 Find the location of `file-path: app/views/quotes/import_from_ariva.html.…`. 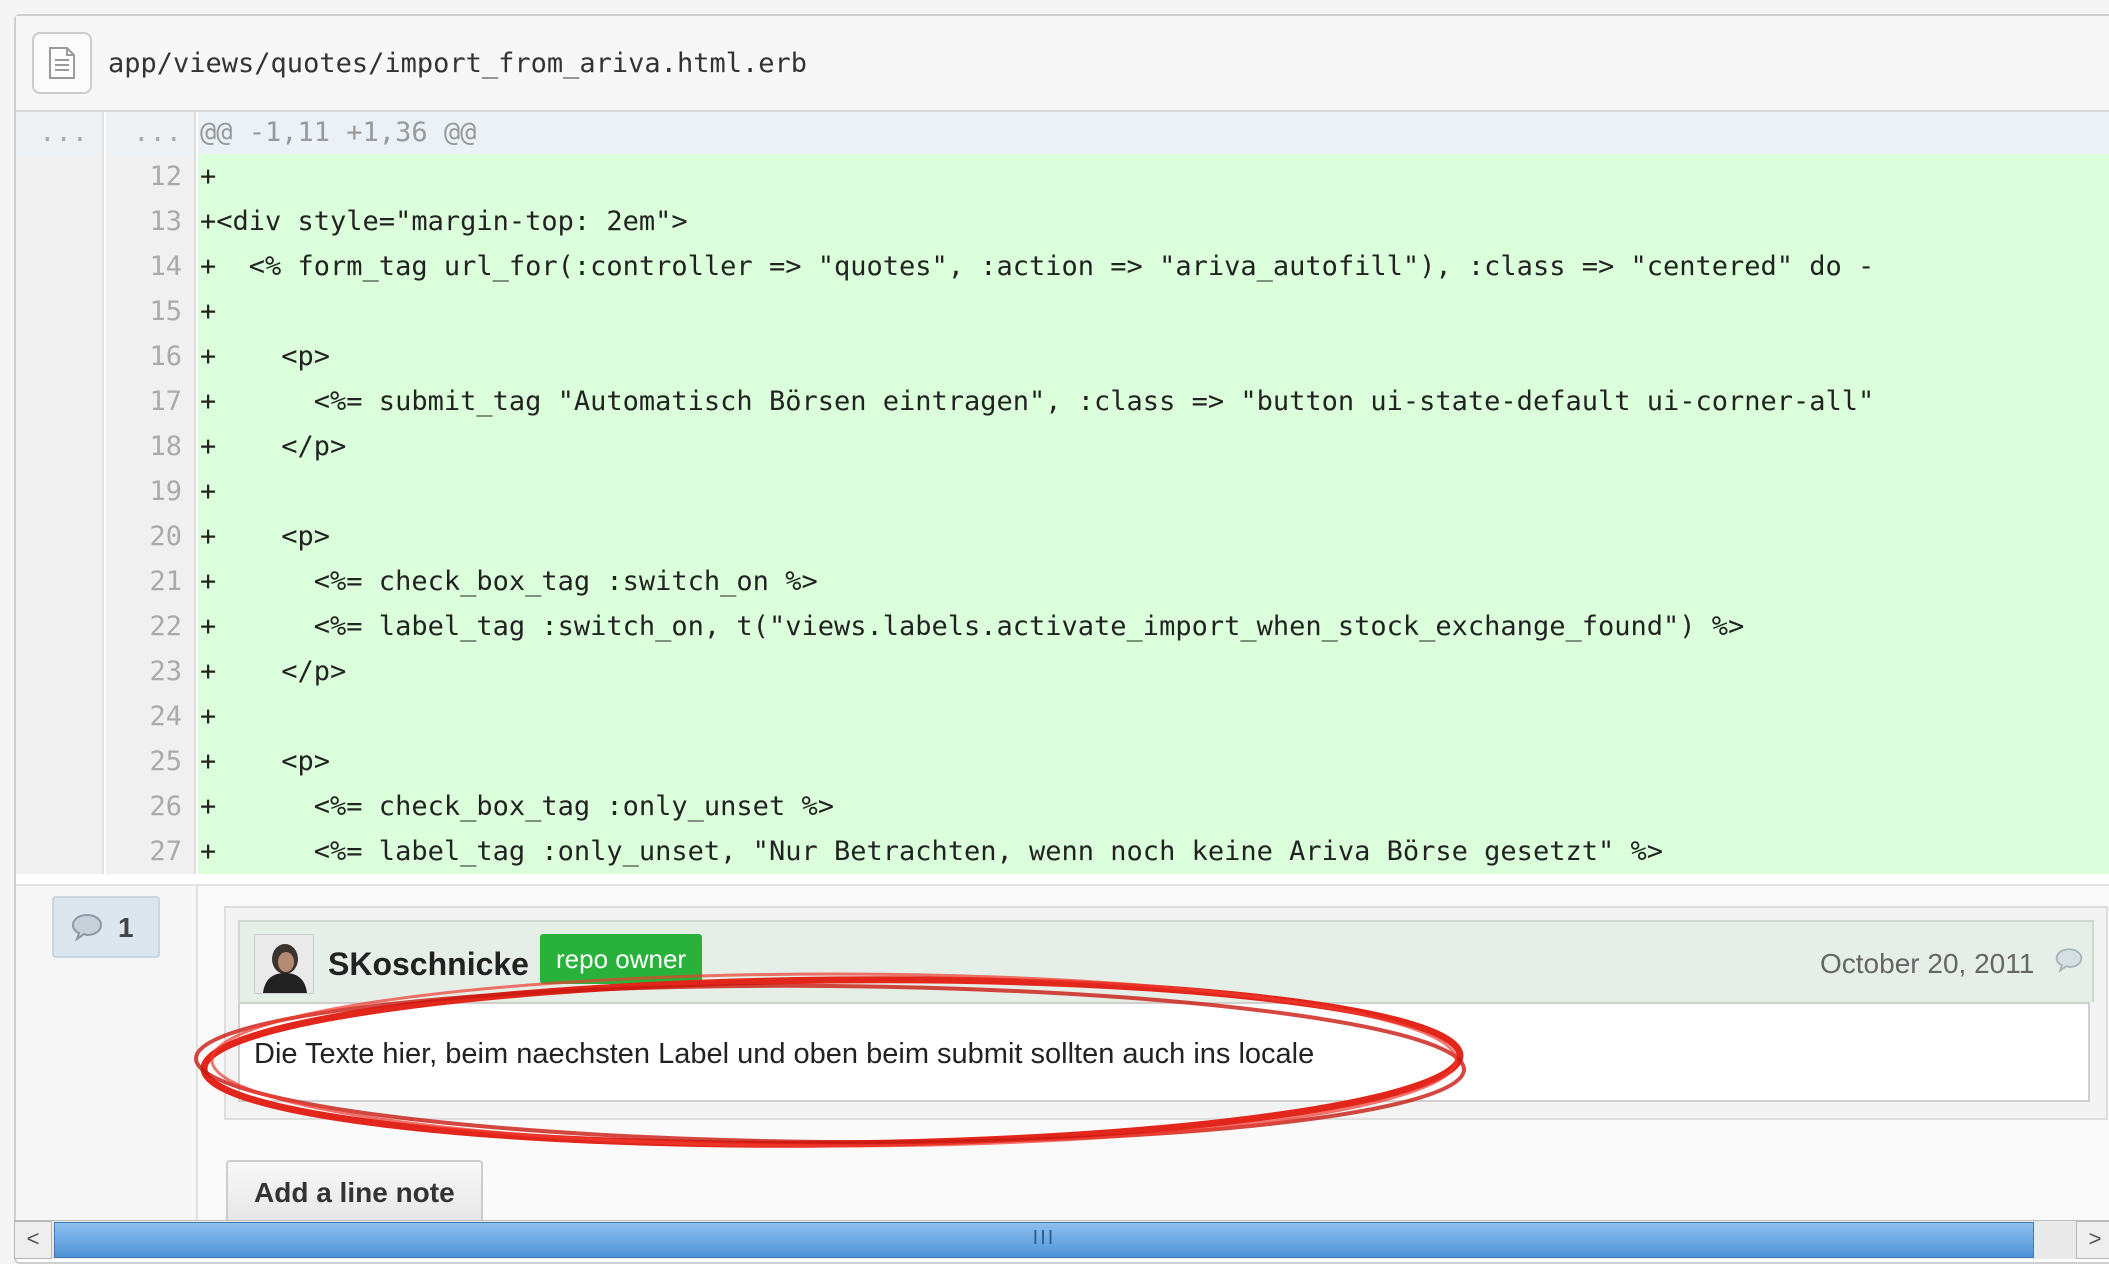

file-path: app/views/quotes/import_from_ariva.html.… is located at coordinates (457, 63).